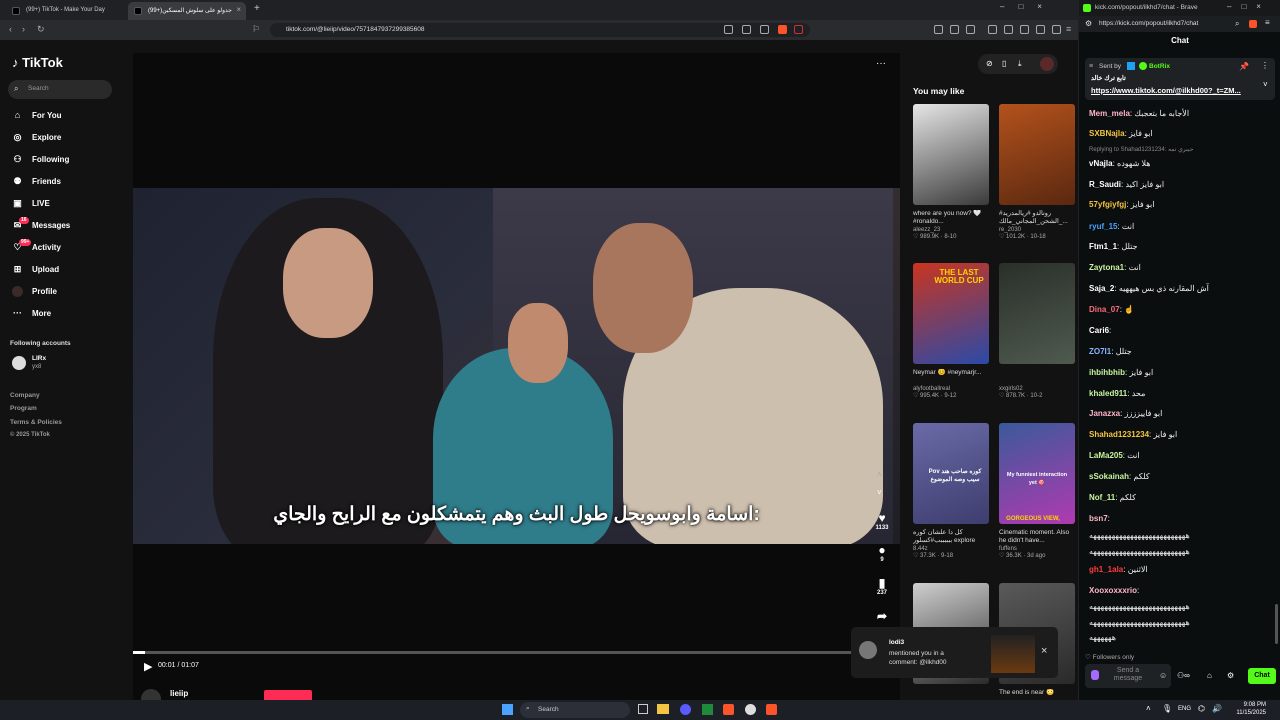 The width and height of the screenshot is (1280, 720). Describe the element at coordinates (23, 29) in the screenshot. I see `forward-icon: ›` at that location.